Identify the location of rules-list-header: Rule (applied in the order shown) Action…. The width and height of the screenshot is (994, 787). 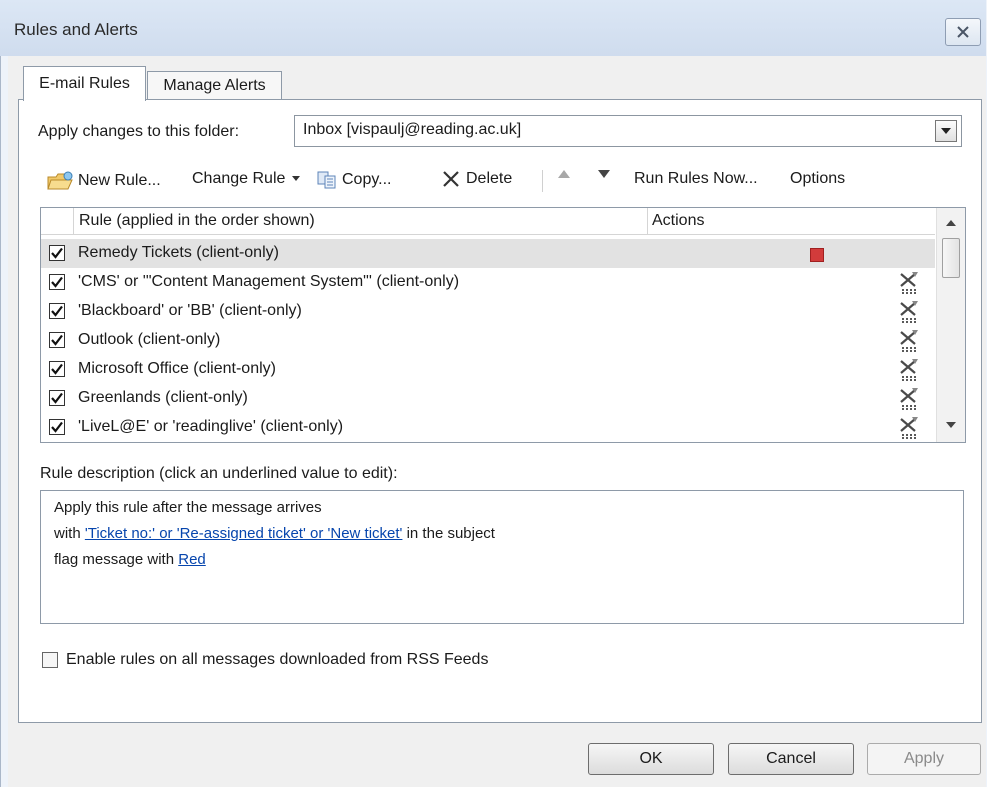
(488, 221).